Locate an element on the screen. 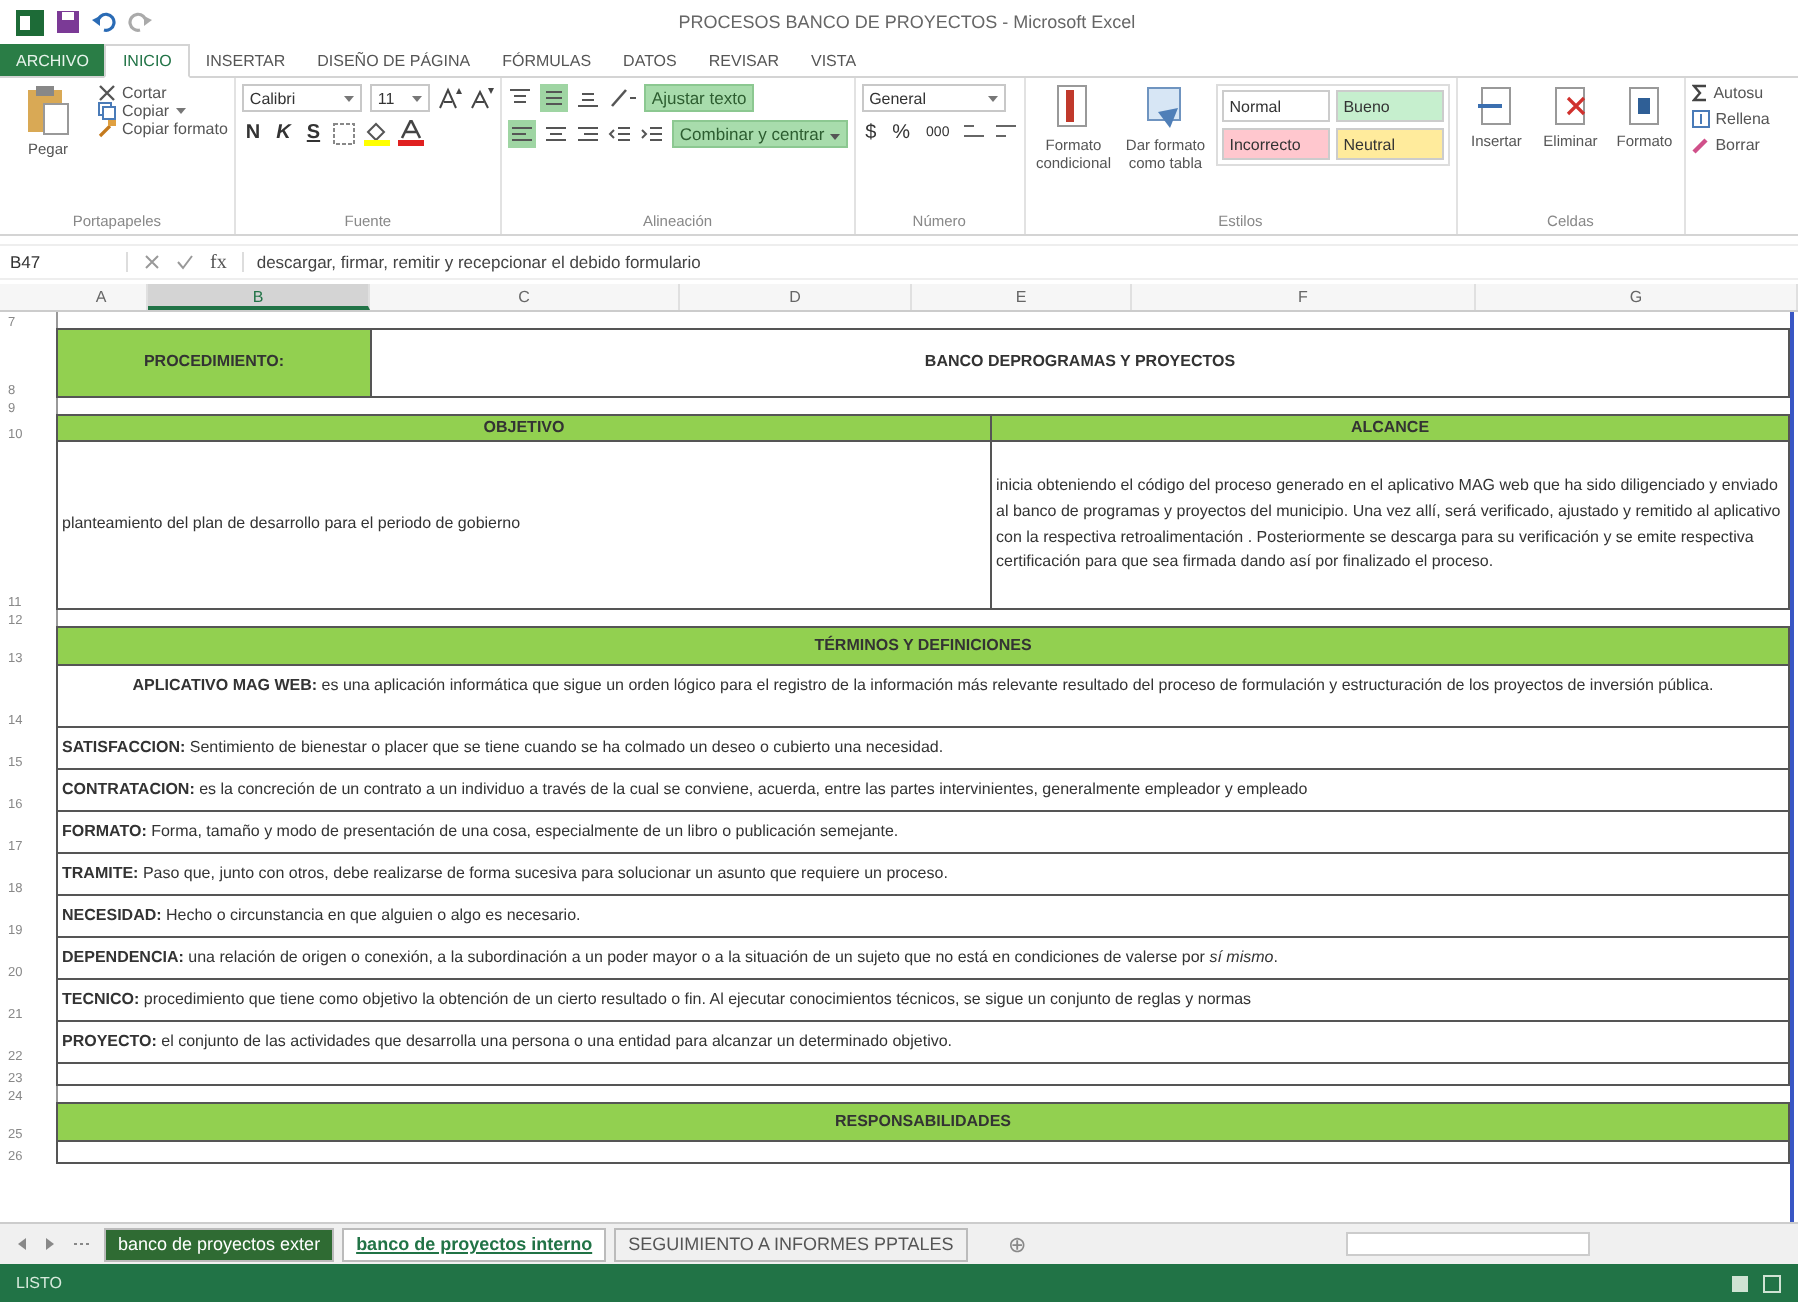 This screenshot has width=1798, height=1302. align-right-icon is located at coordinates (587, 134).